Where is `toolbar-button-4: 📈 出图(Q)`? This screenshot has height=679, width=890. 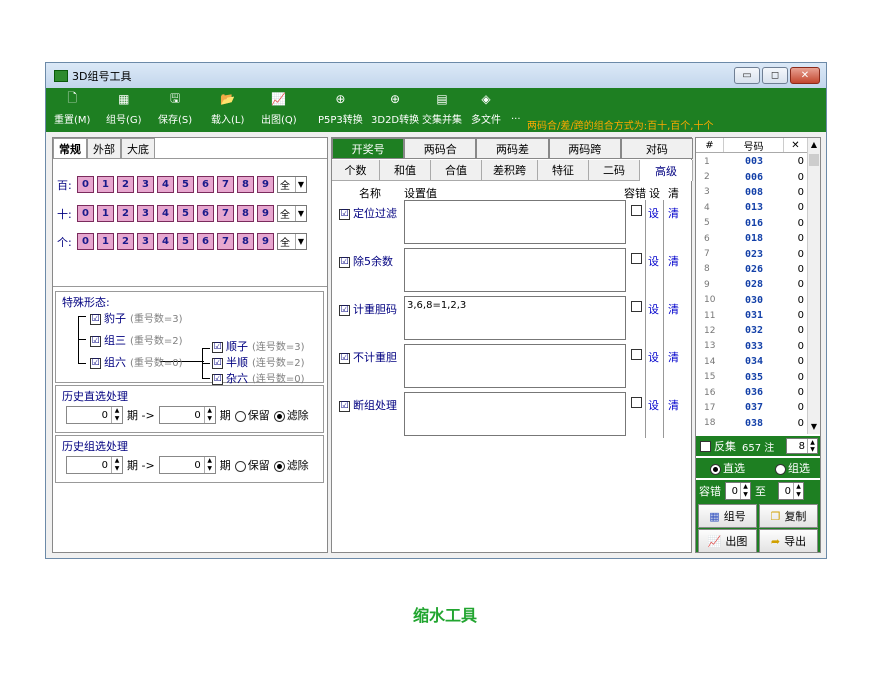 toolbar-button-4: 📈 出图(Q) is located at coordinates (279, 109).